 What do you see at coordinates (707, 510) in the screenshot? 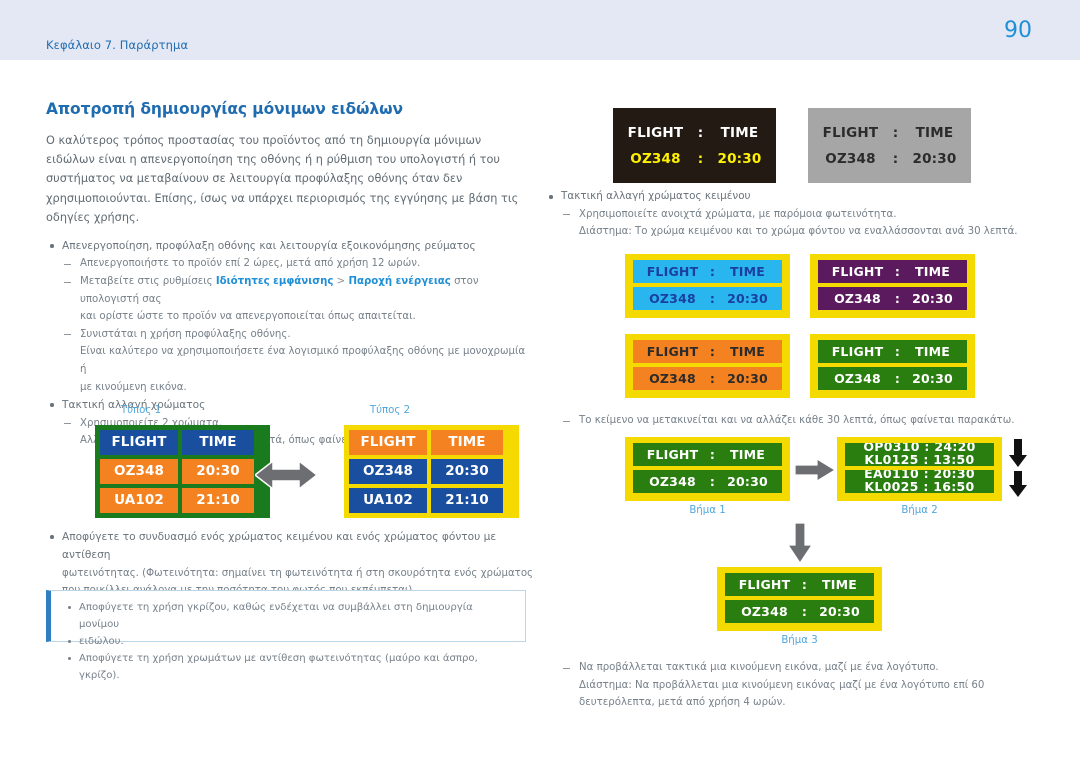
I see `step1-label: Βήμα 1` at bounding box center [707, 510].